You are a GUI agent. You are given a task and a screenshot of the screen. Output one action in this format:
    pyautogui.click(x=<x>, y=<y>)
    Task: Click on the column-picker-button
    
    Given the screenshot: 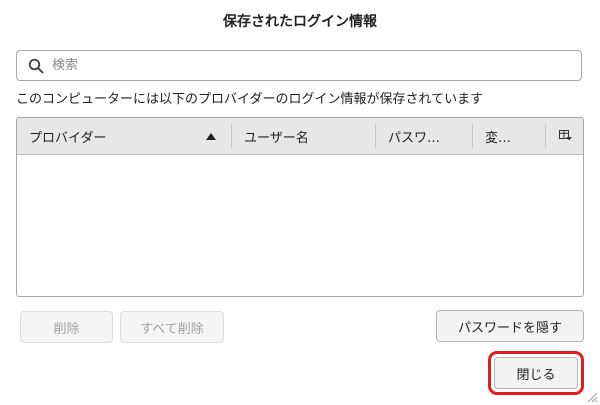 What is the action you would take?
    pyautogui.click(x=564, y=136)
    